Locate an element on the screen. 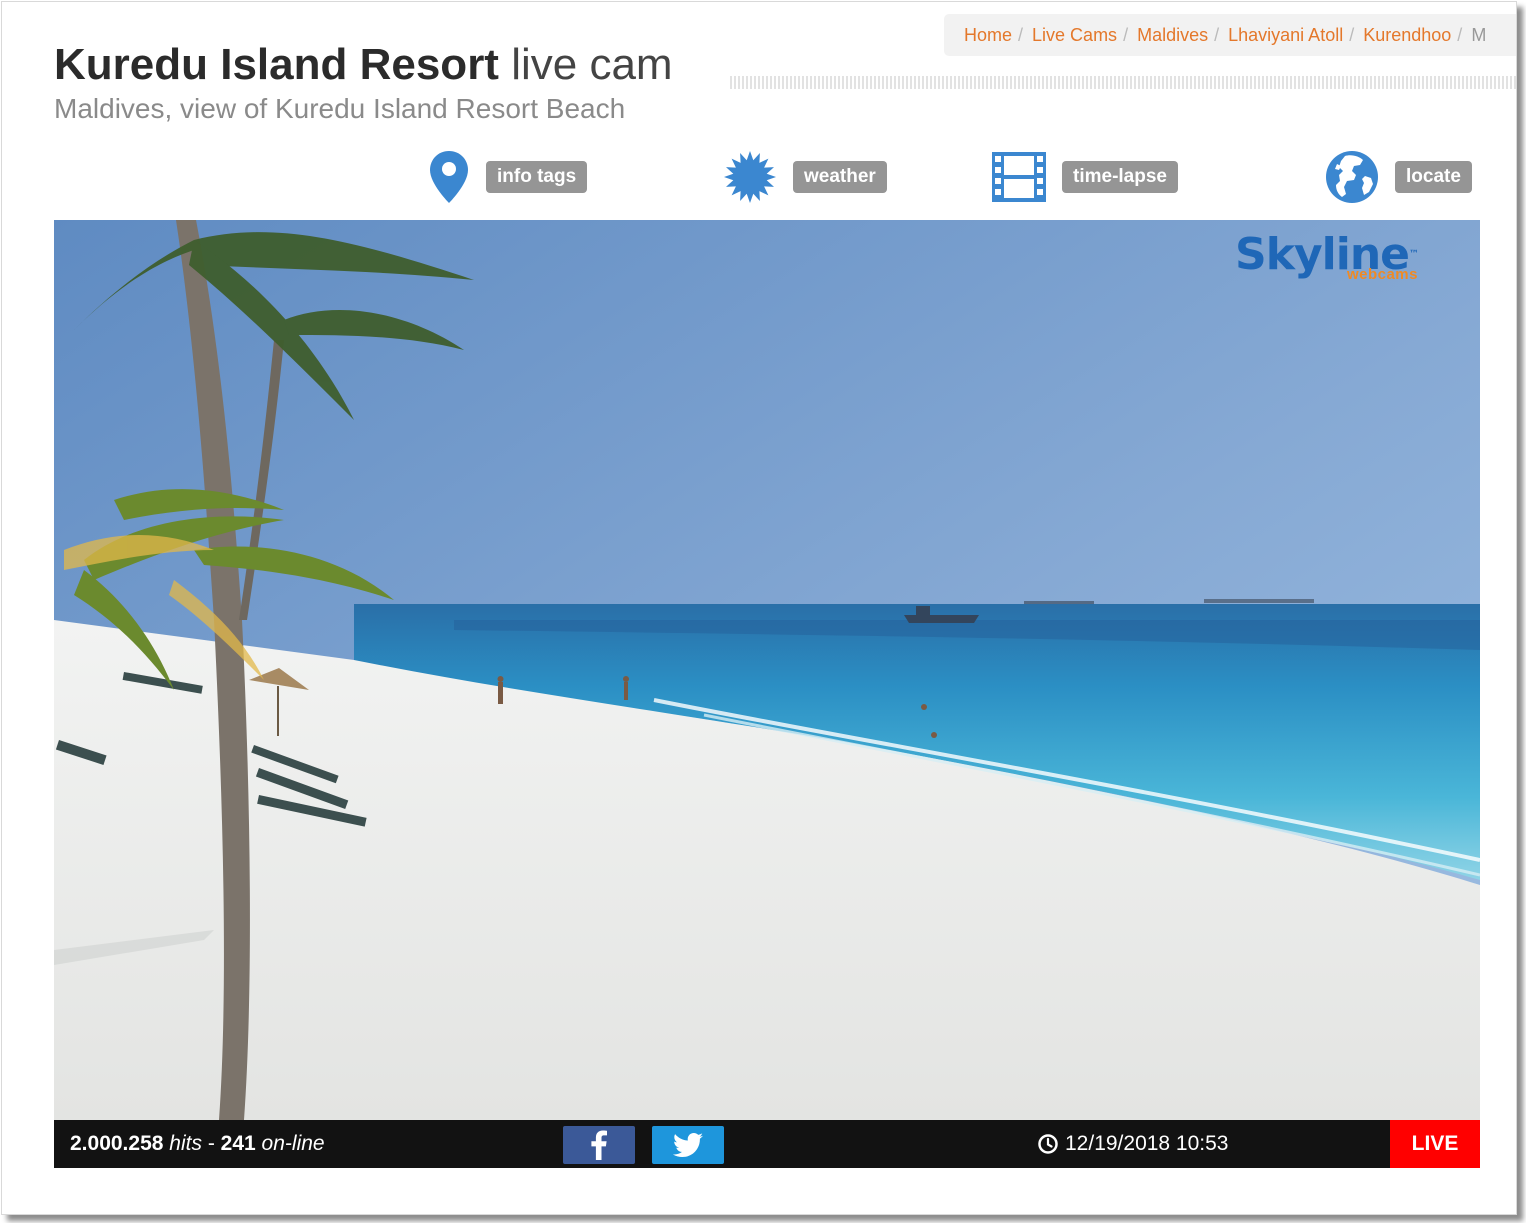  weather-button: weather is located at coordinates (805, 177).